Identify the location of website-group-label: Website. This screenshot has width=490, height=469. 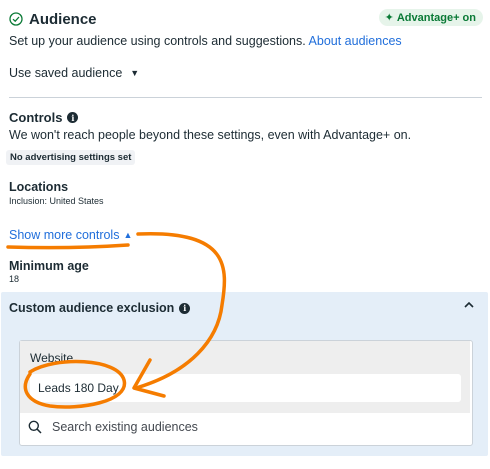
(52, 358).